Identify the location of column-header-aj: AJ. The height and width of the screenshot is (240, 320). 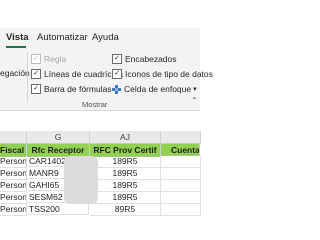
(125, 137).